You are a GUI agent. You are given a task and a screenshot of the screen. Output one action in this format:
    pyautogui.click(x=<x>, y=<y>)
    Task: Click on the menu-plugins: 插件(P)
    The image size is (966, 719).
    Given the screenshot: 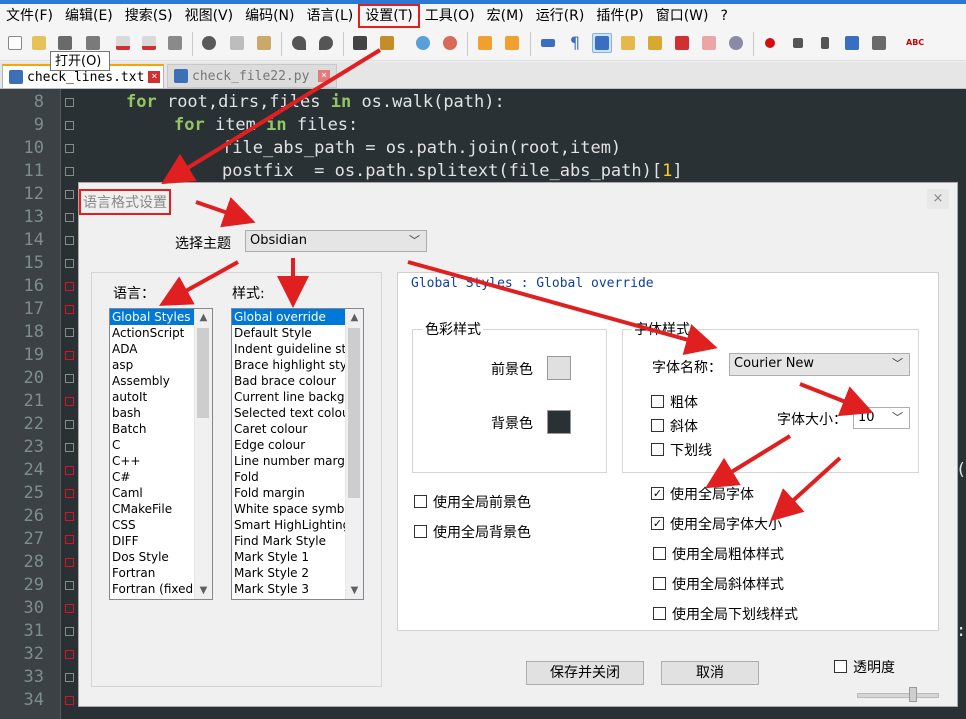 What is the action you would take?
    pyautogui.click(x=619, y=16)
    